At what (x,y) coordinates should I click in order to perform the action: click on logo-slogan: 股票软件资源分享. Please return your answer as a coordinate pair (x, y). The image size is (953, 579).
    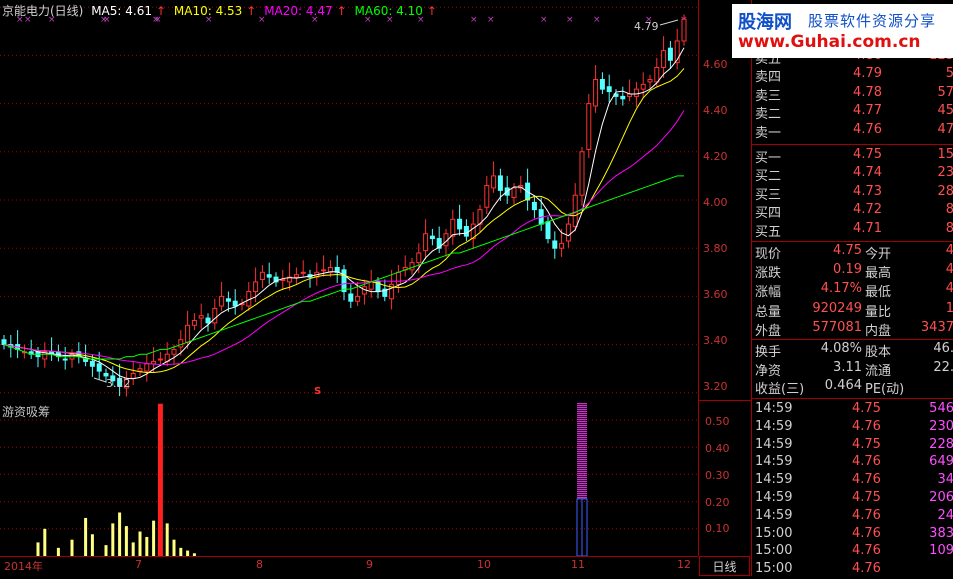
    Looking at the image, I should click on (872, 21).